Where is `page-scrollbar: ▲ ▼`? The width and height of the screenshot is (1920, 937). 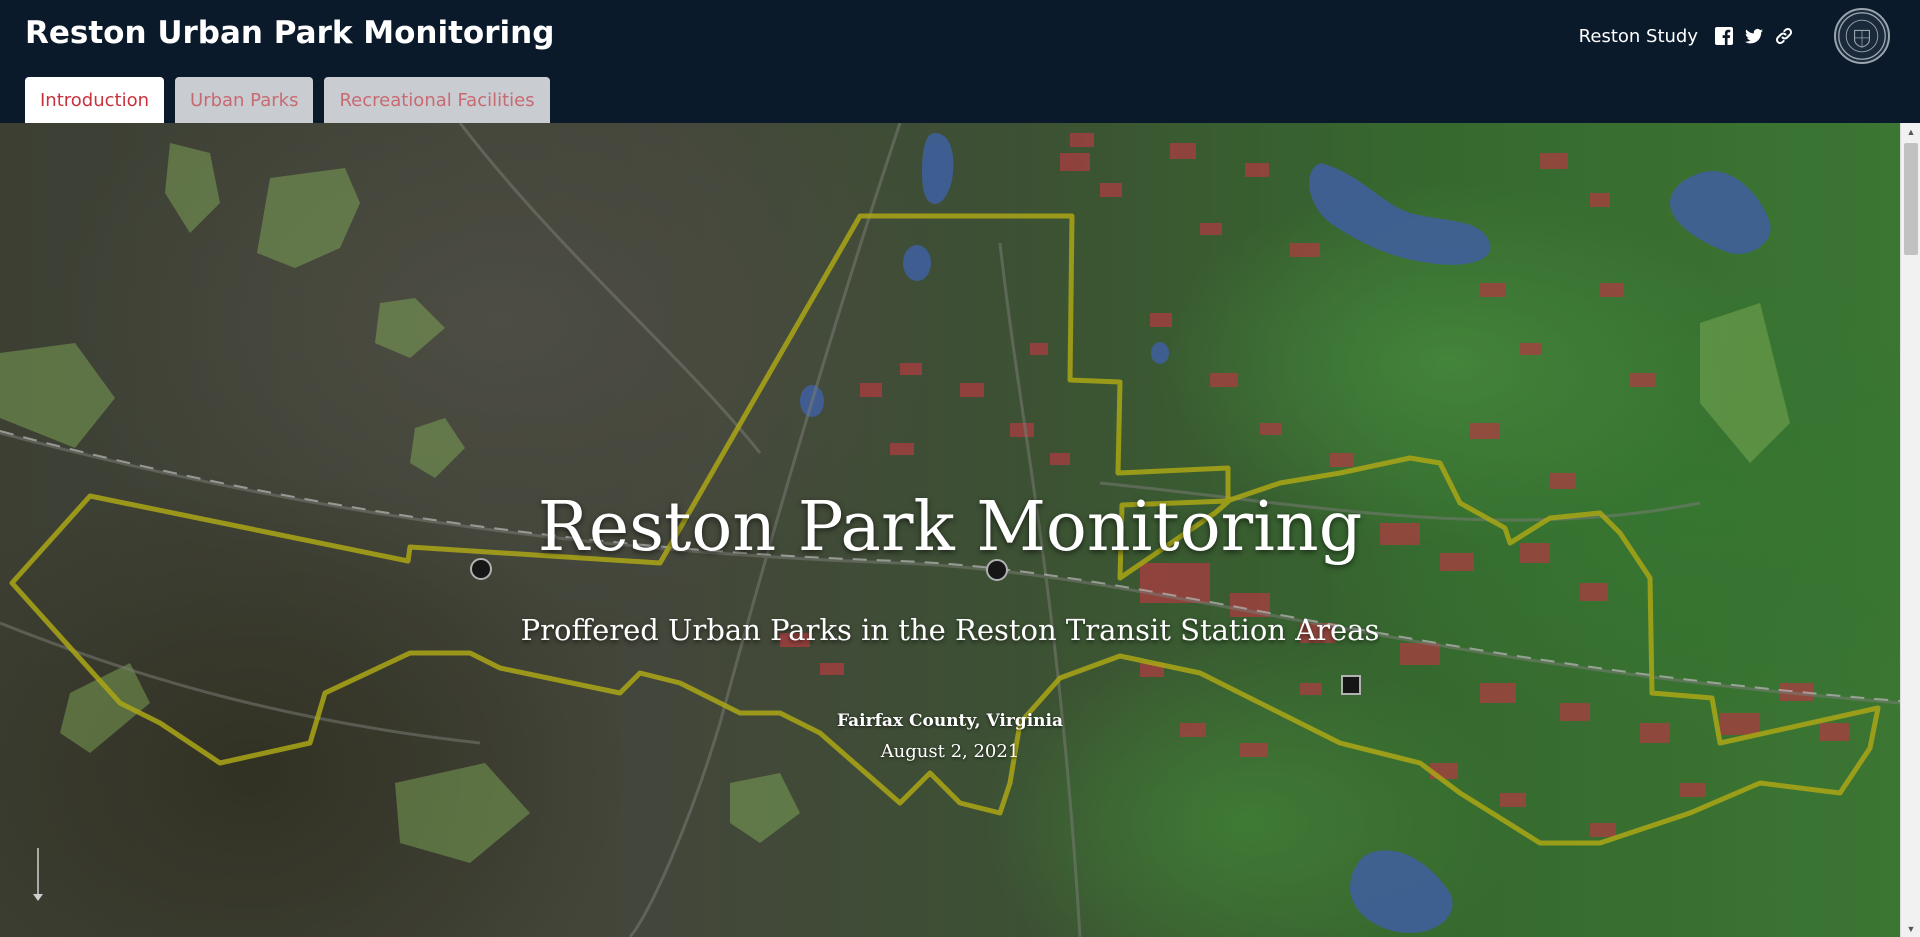
page-scrollbar: ▲ ▼ is located at coordinates (1910, 530).